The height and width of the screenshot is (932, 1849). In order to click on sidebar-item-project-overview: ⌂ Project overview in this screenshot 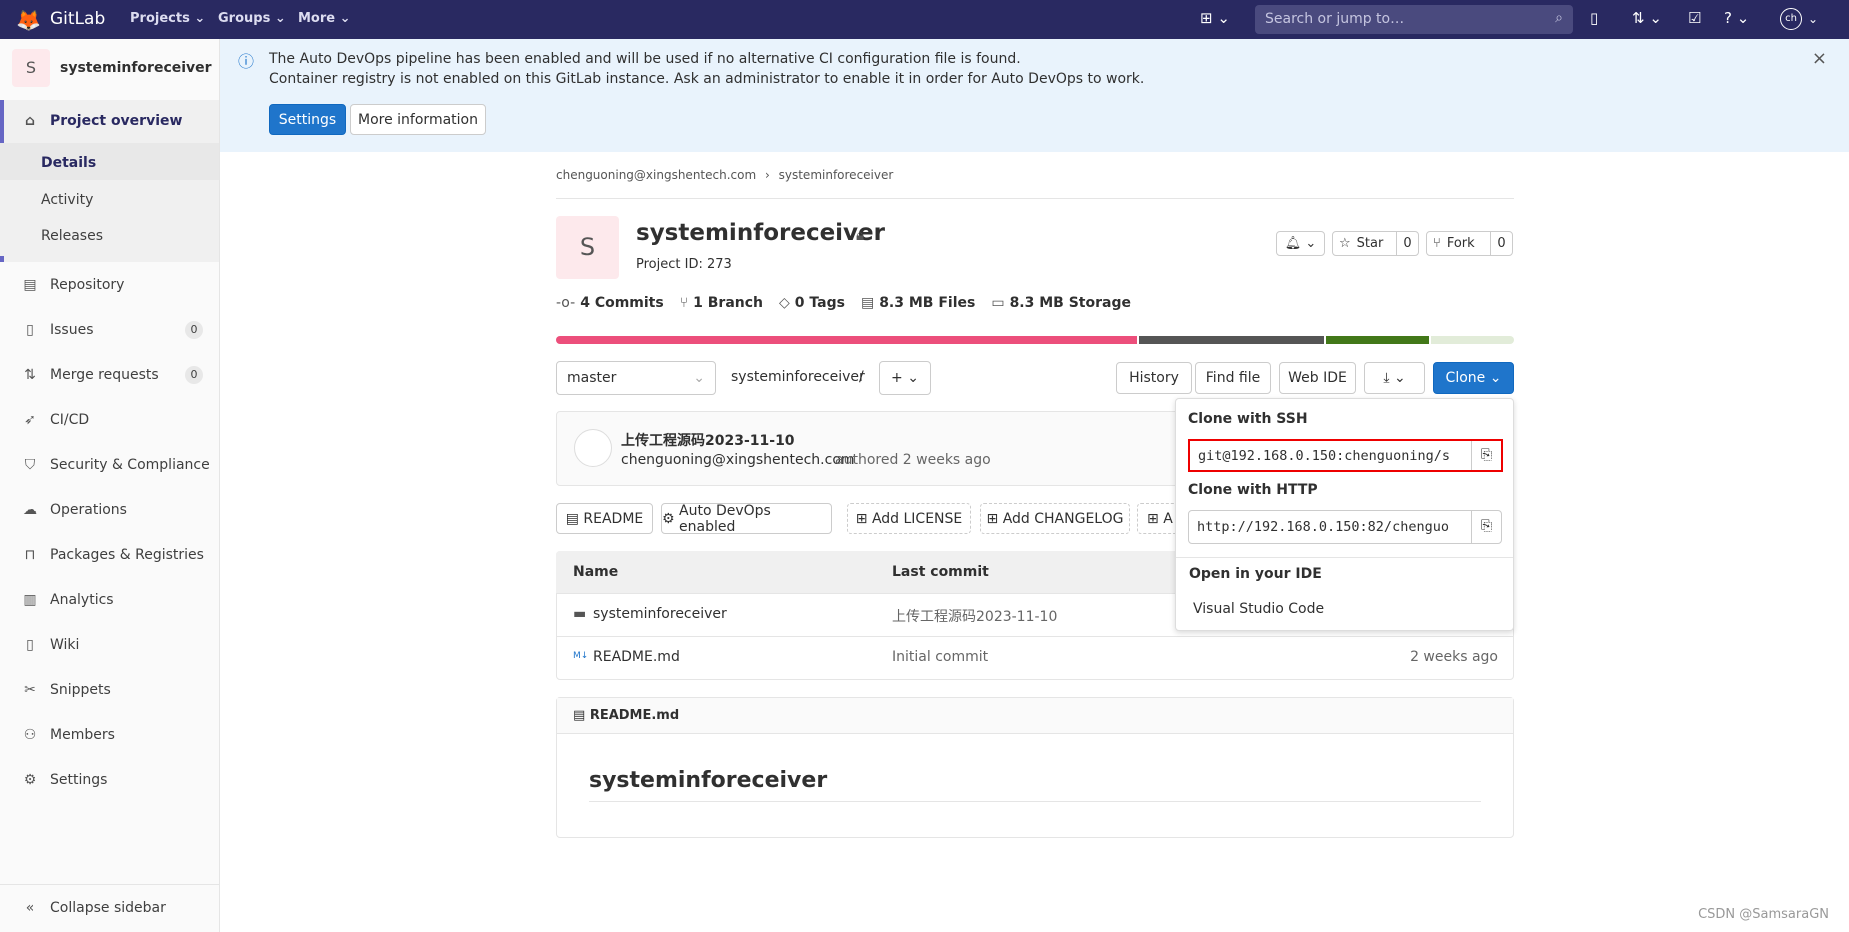, I will do `click(109, 121)`.